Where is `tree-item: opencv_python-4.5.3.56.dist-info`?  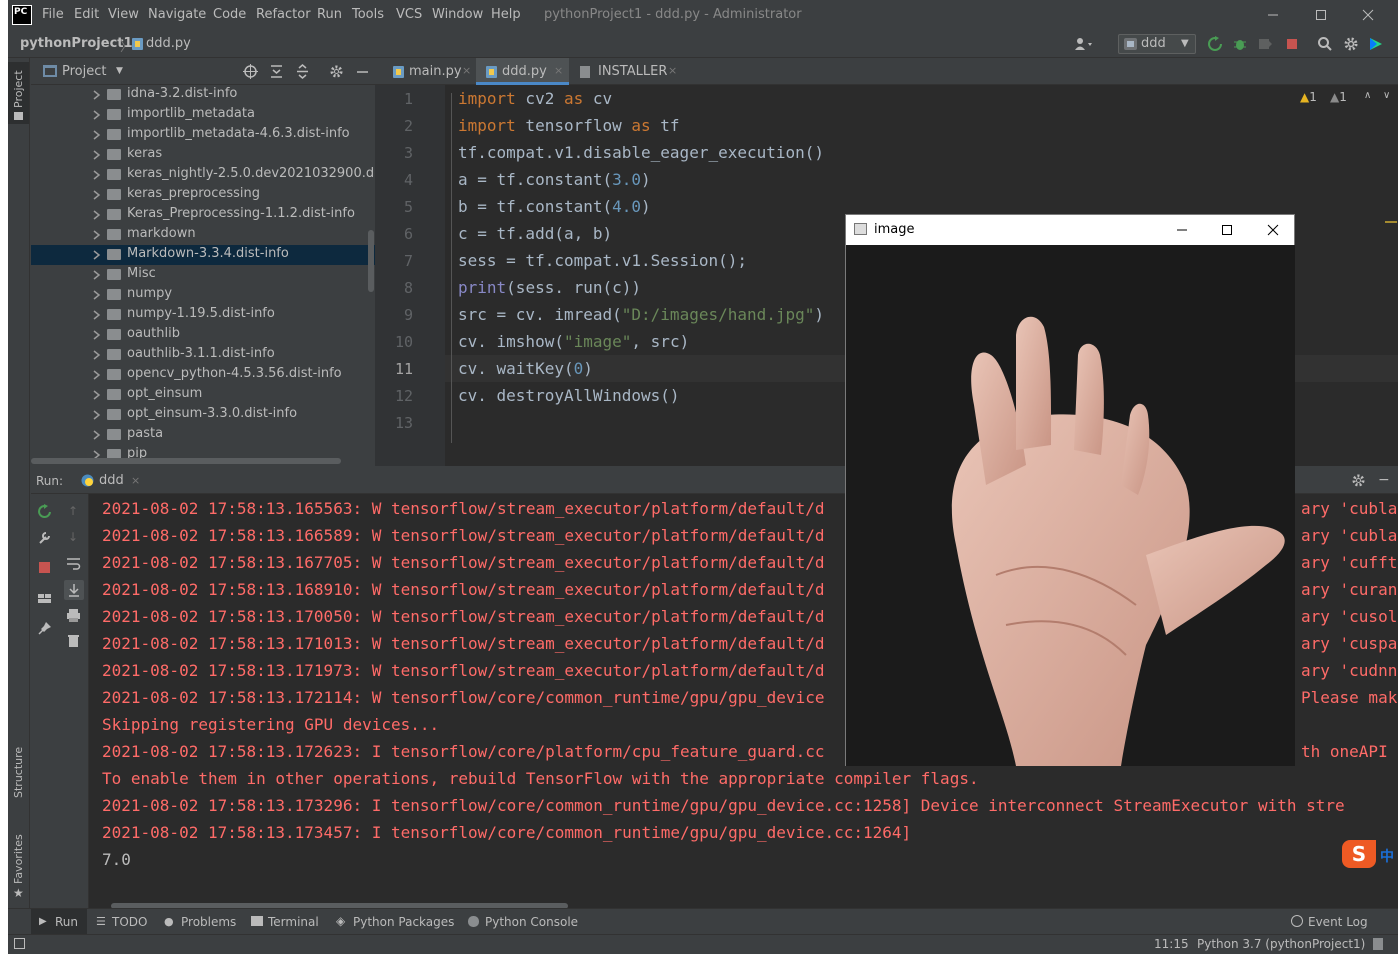
tree-item: opencv_python-4.5.3.56.dist-info is located at coordinates (203, 375).